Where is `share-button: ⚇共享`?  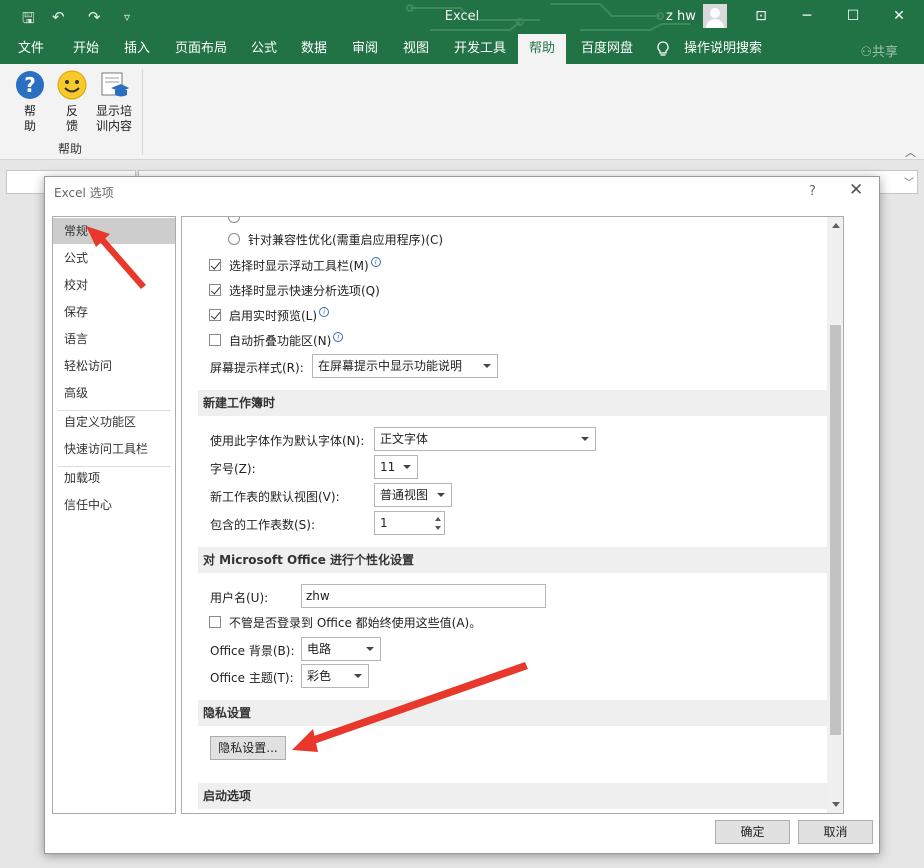 share-button: ⚇共享 is located at coordinates (879, 50).